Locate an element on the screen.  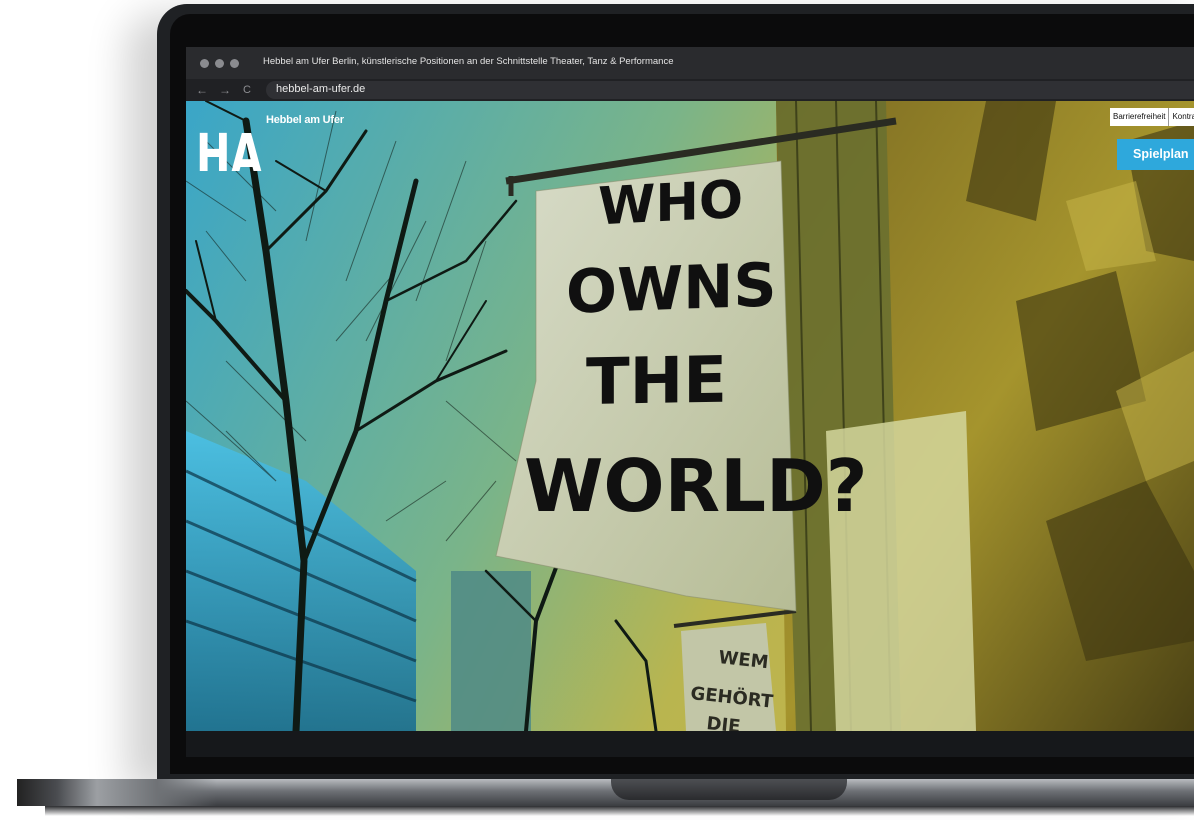
utility-links: Barrierefreiheit Kontra is located at coordinates (1152, 117).